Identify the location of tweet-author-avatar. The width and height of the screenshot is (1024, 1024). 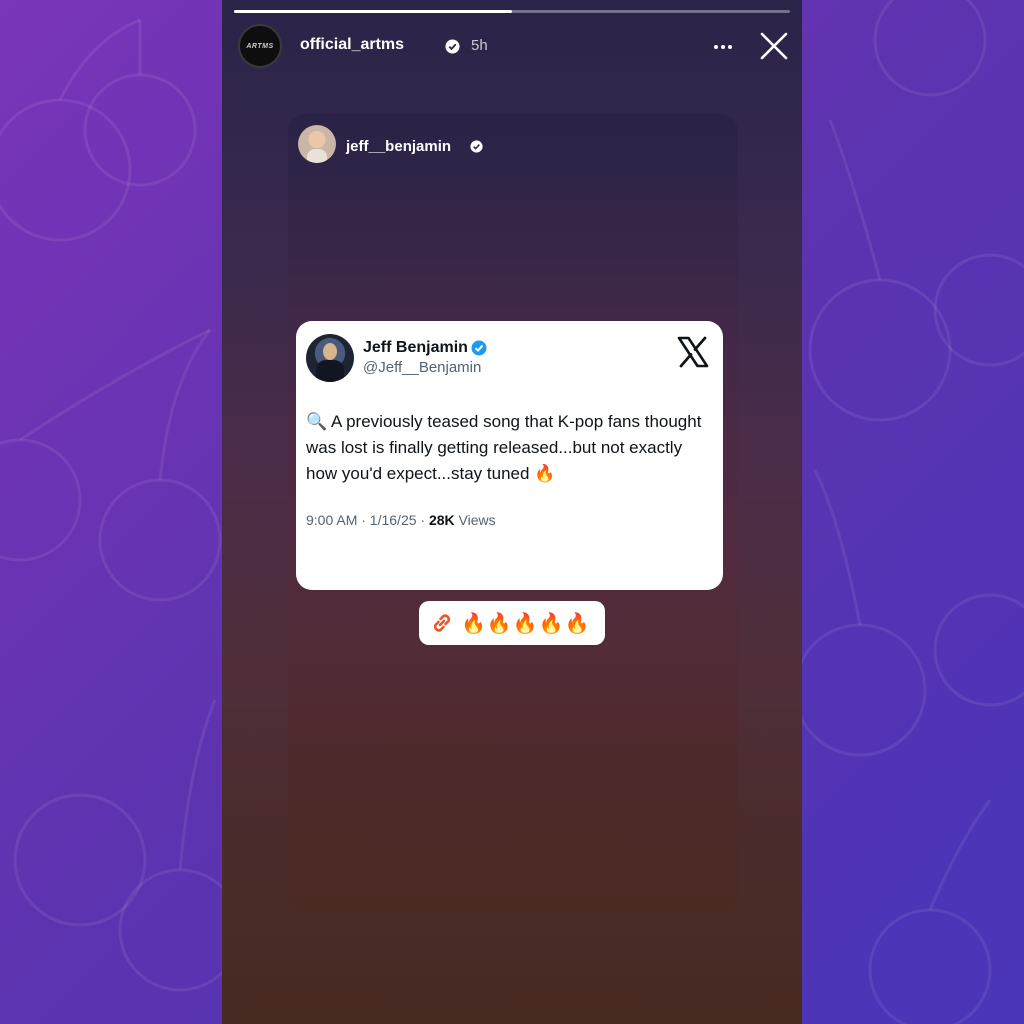
(330, 358).